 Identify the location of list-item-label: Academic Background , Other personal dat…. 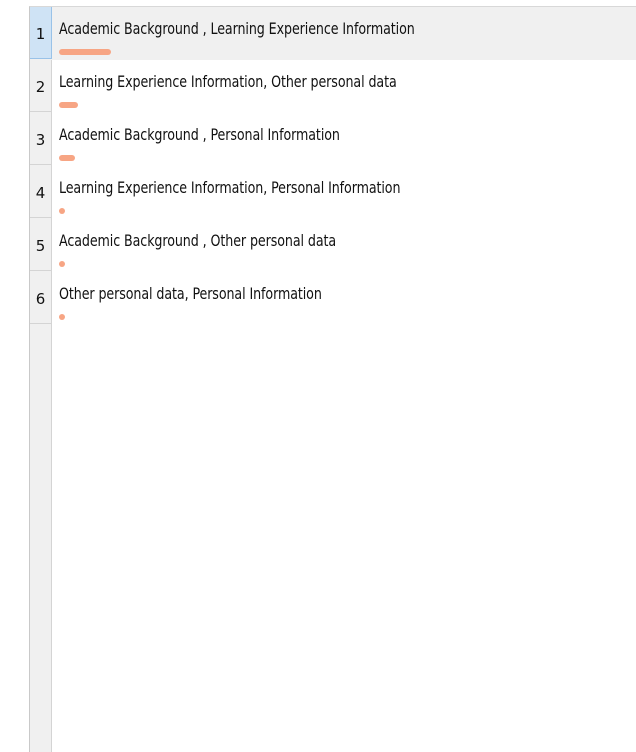
(198, 240).